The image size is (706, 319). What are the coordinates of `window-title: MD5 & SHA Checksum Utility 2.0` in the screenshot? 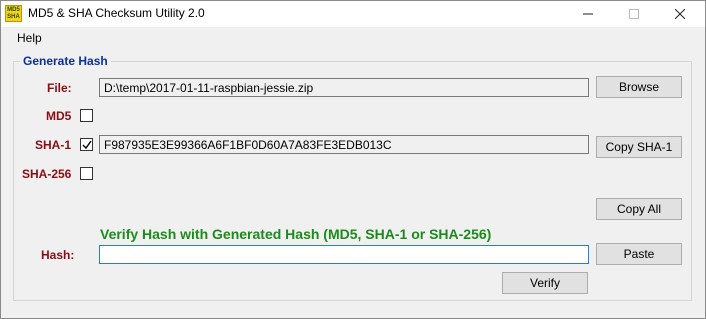 It's located at (116, 13).